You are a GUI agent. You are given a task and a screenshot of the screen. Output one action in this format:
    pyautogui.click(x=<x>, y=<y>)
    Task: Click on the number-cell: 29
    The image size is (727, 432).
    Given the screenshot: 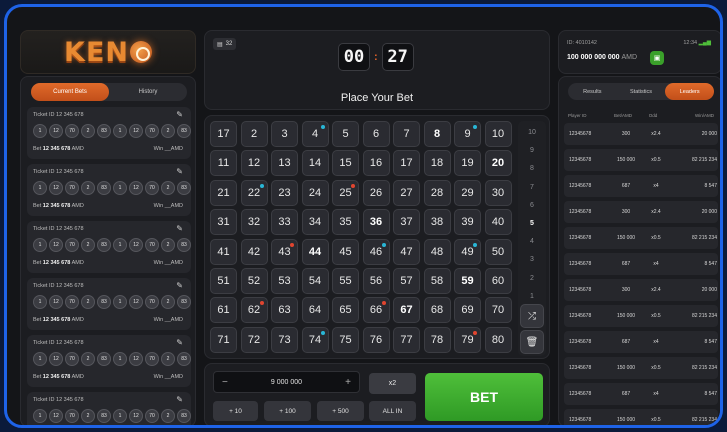 What is the action you would take?
    pyautogui.click(x=467, y=192)
    